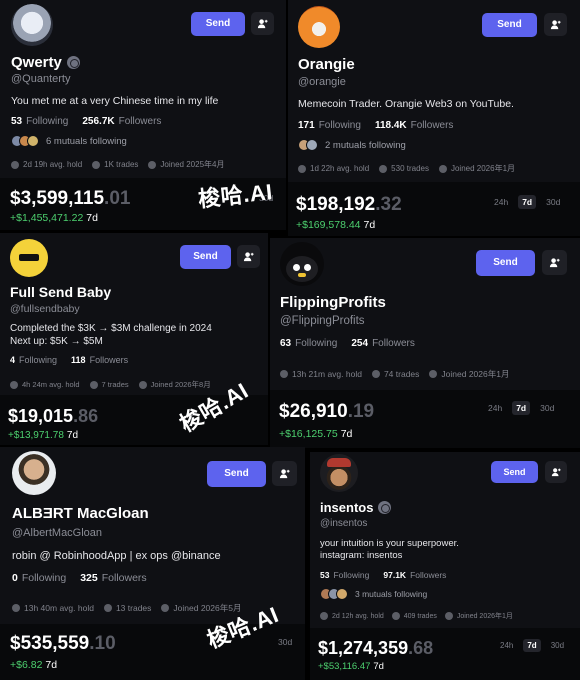  I want to click on follow-counts: 0 Following 325 Followers, so click(79, 578).